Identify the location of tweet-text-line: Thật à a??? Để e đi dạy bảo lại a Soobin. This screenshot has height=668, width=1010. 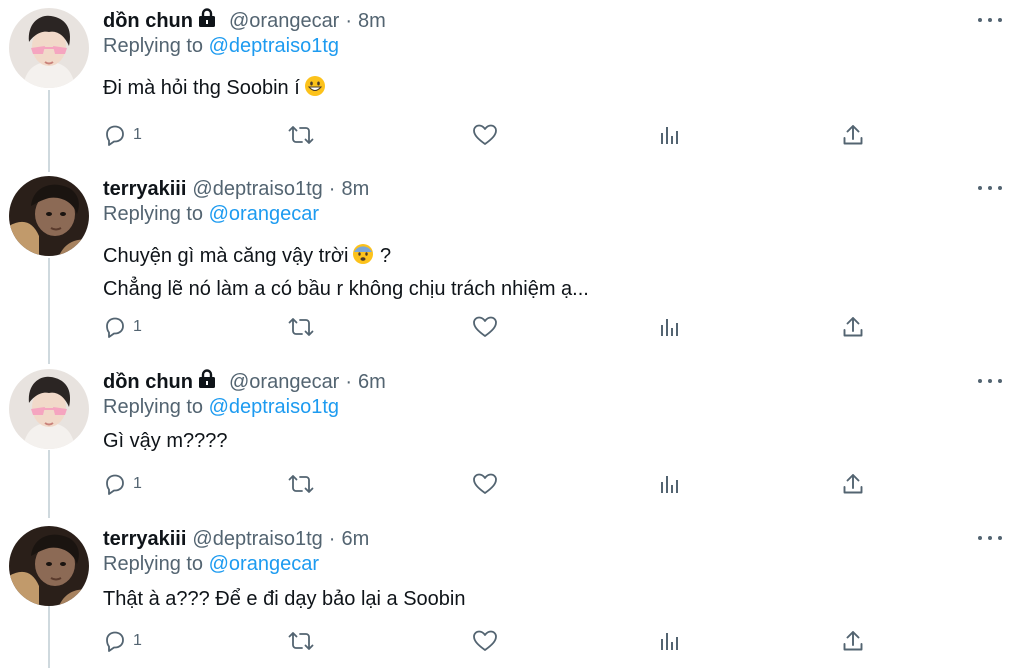
(284, 599).